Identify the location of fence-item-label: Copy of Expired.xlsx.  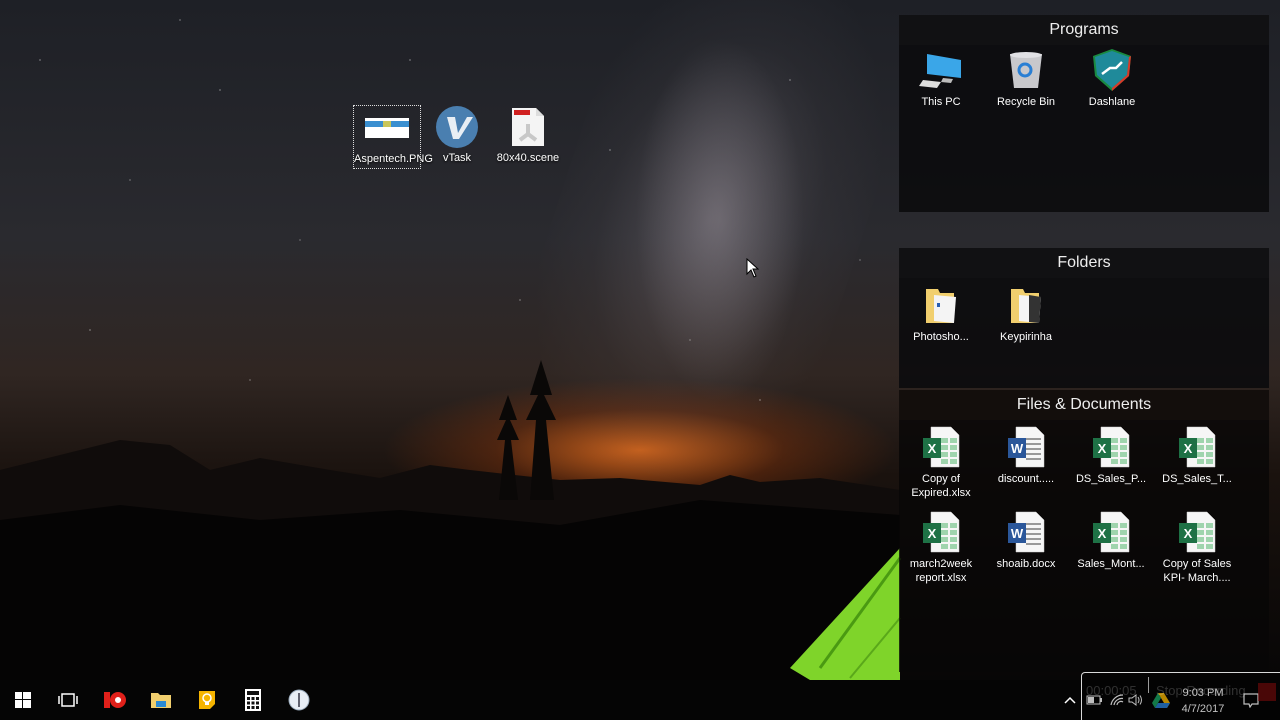
(941, 486).